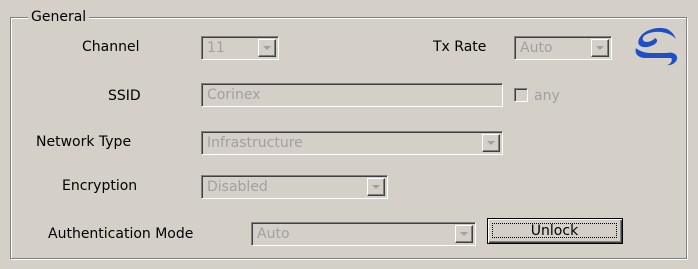 This screenshot has height=269, width=698. I want to click on corinex-logo-icon, so click(656, 47).